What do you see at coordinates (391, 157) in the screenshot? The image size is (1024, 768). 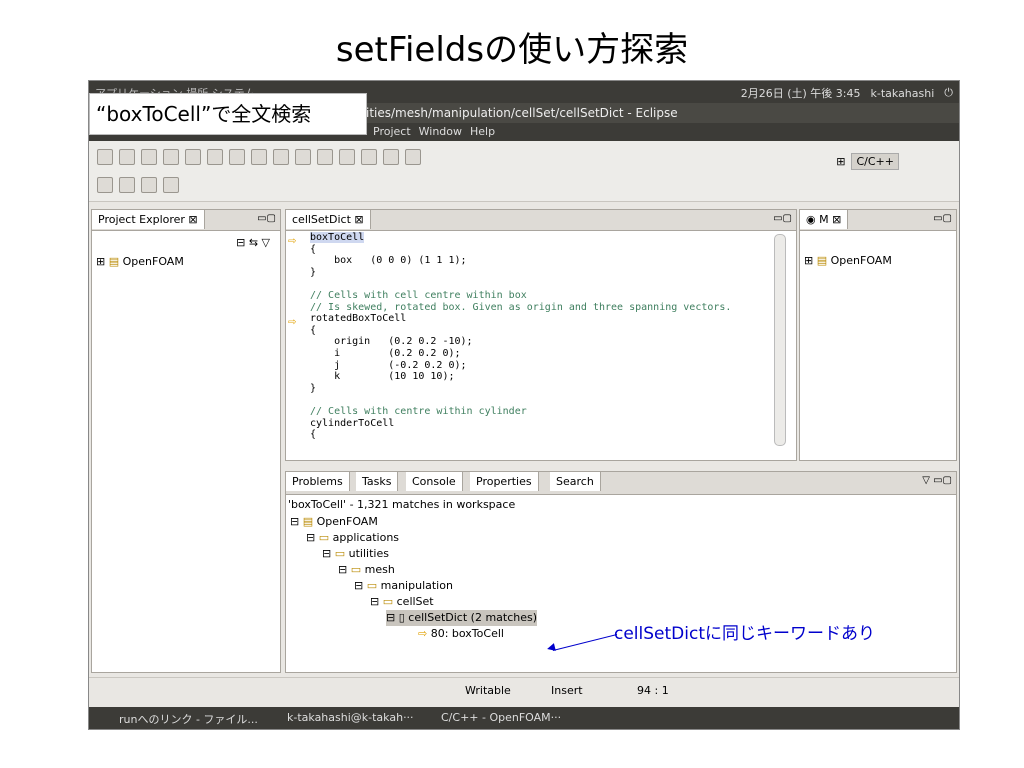 I see `open-type-icon` at bounding box center [391, 157].